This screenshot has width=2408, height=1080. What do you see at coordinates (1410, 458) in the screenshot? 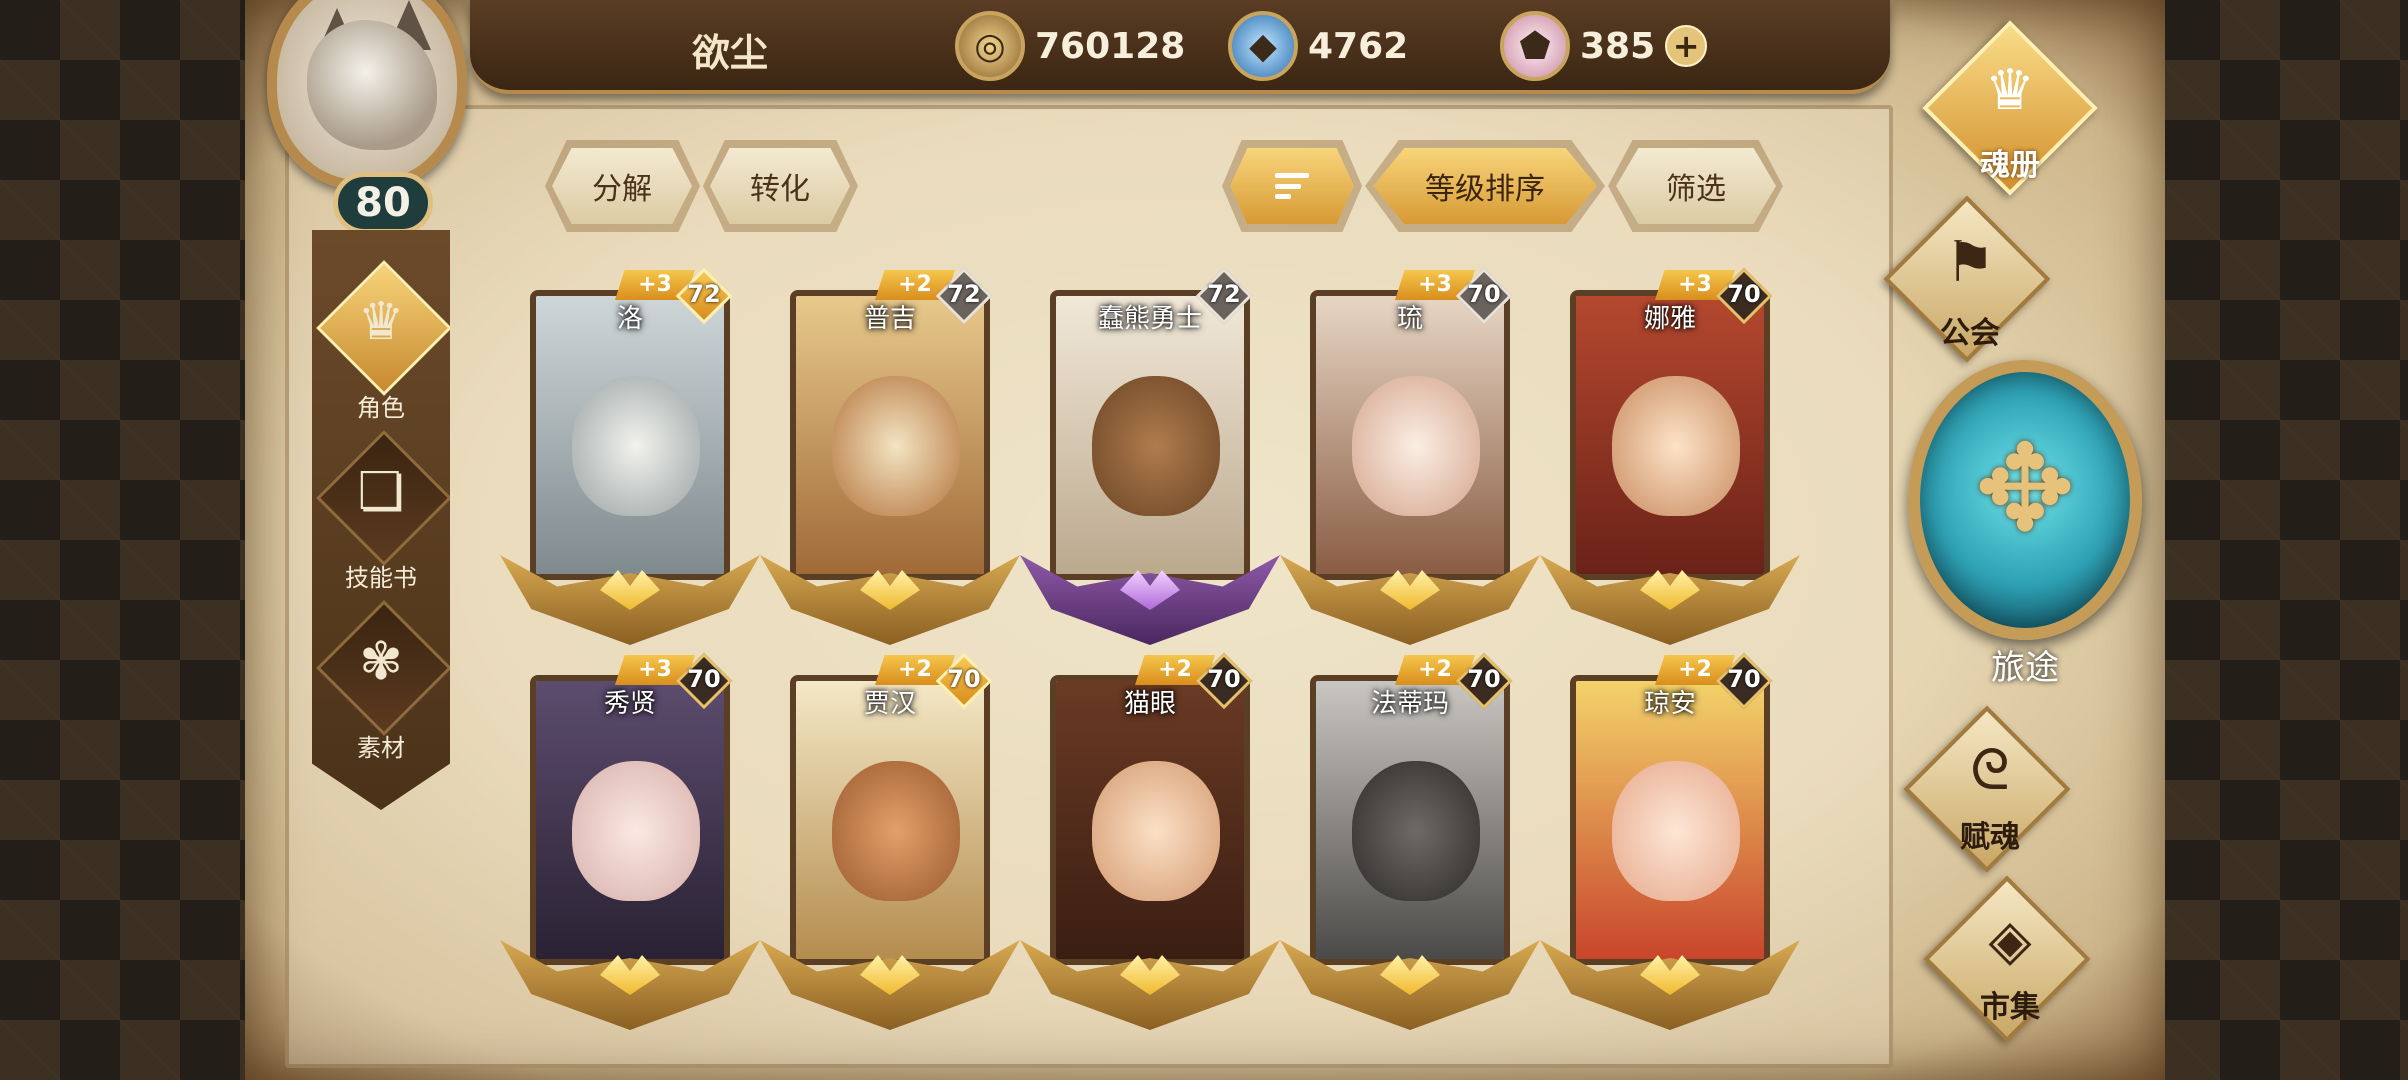
I see `hero-card: 琉 +3 70` at bounding box center [1410, 458].